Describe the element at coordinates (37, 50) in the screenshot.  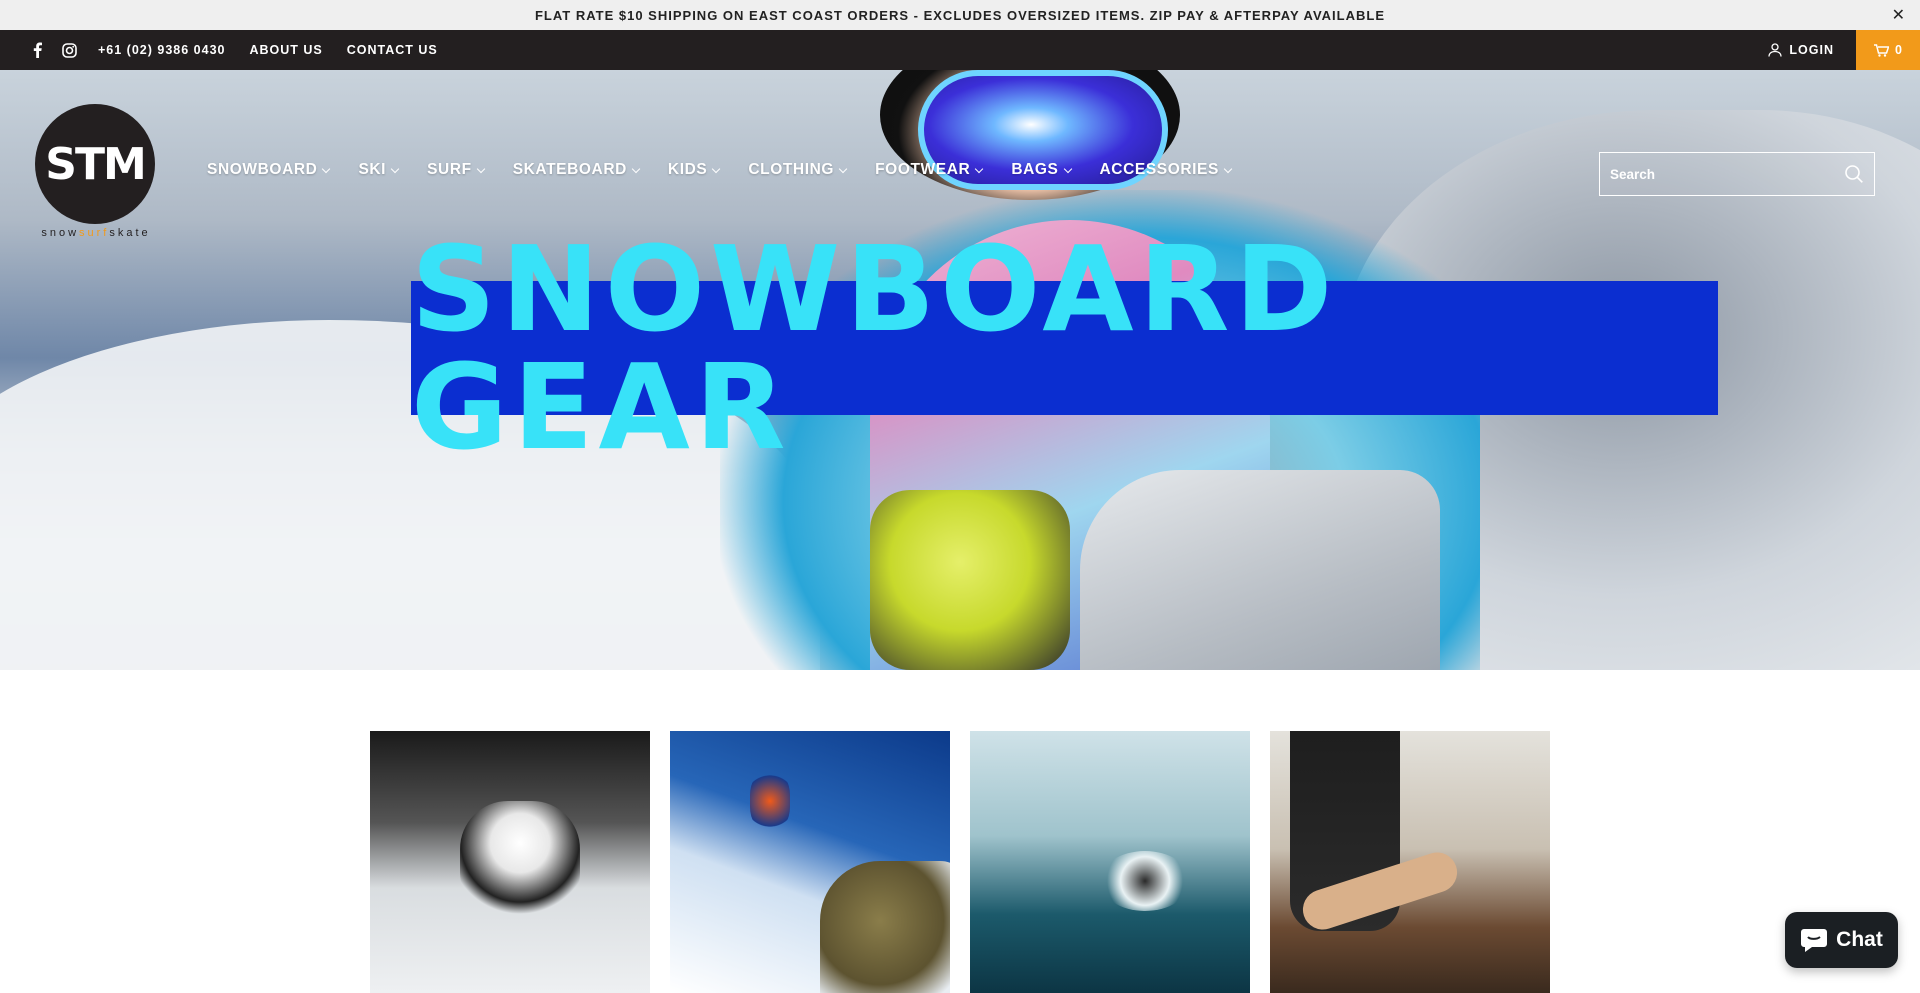
I see `facebook-icon` at that location.